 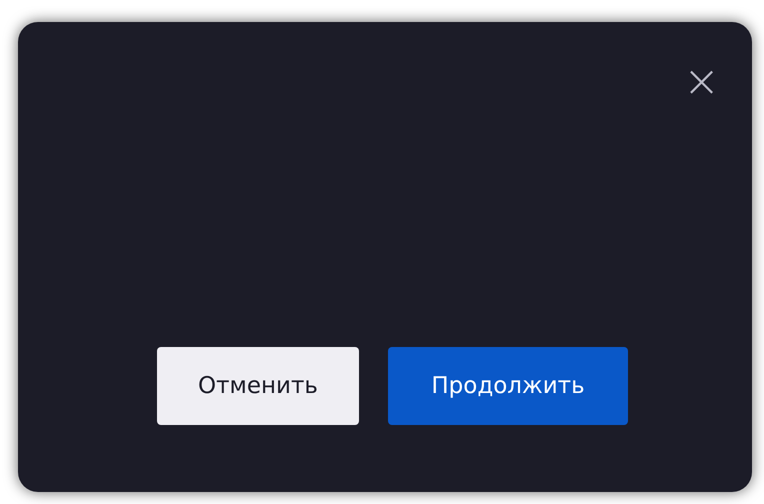 I want to click on cancel-button: Отменить, so click(x=258, y=386).